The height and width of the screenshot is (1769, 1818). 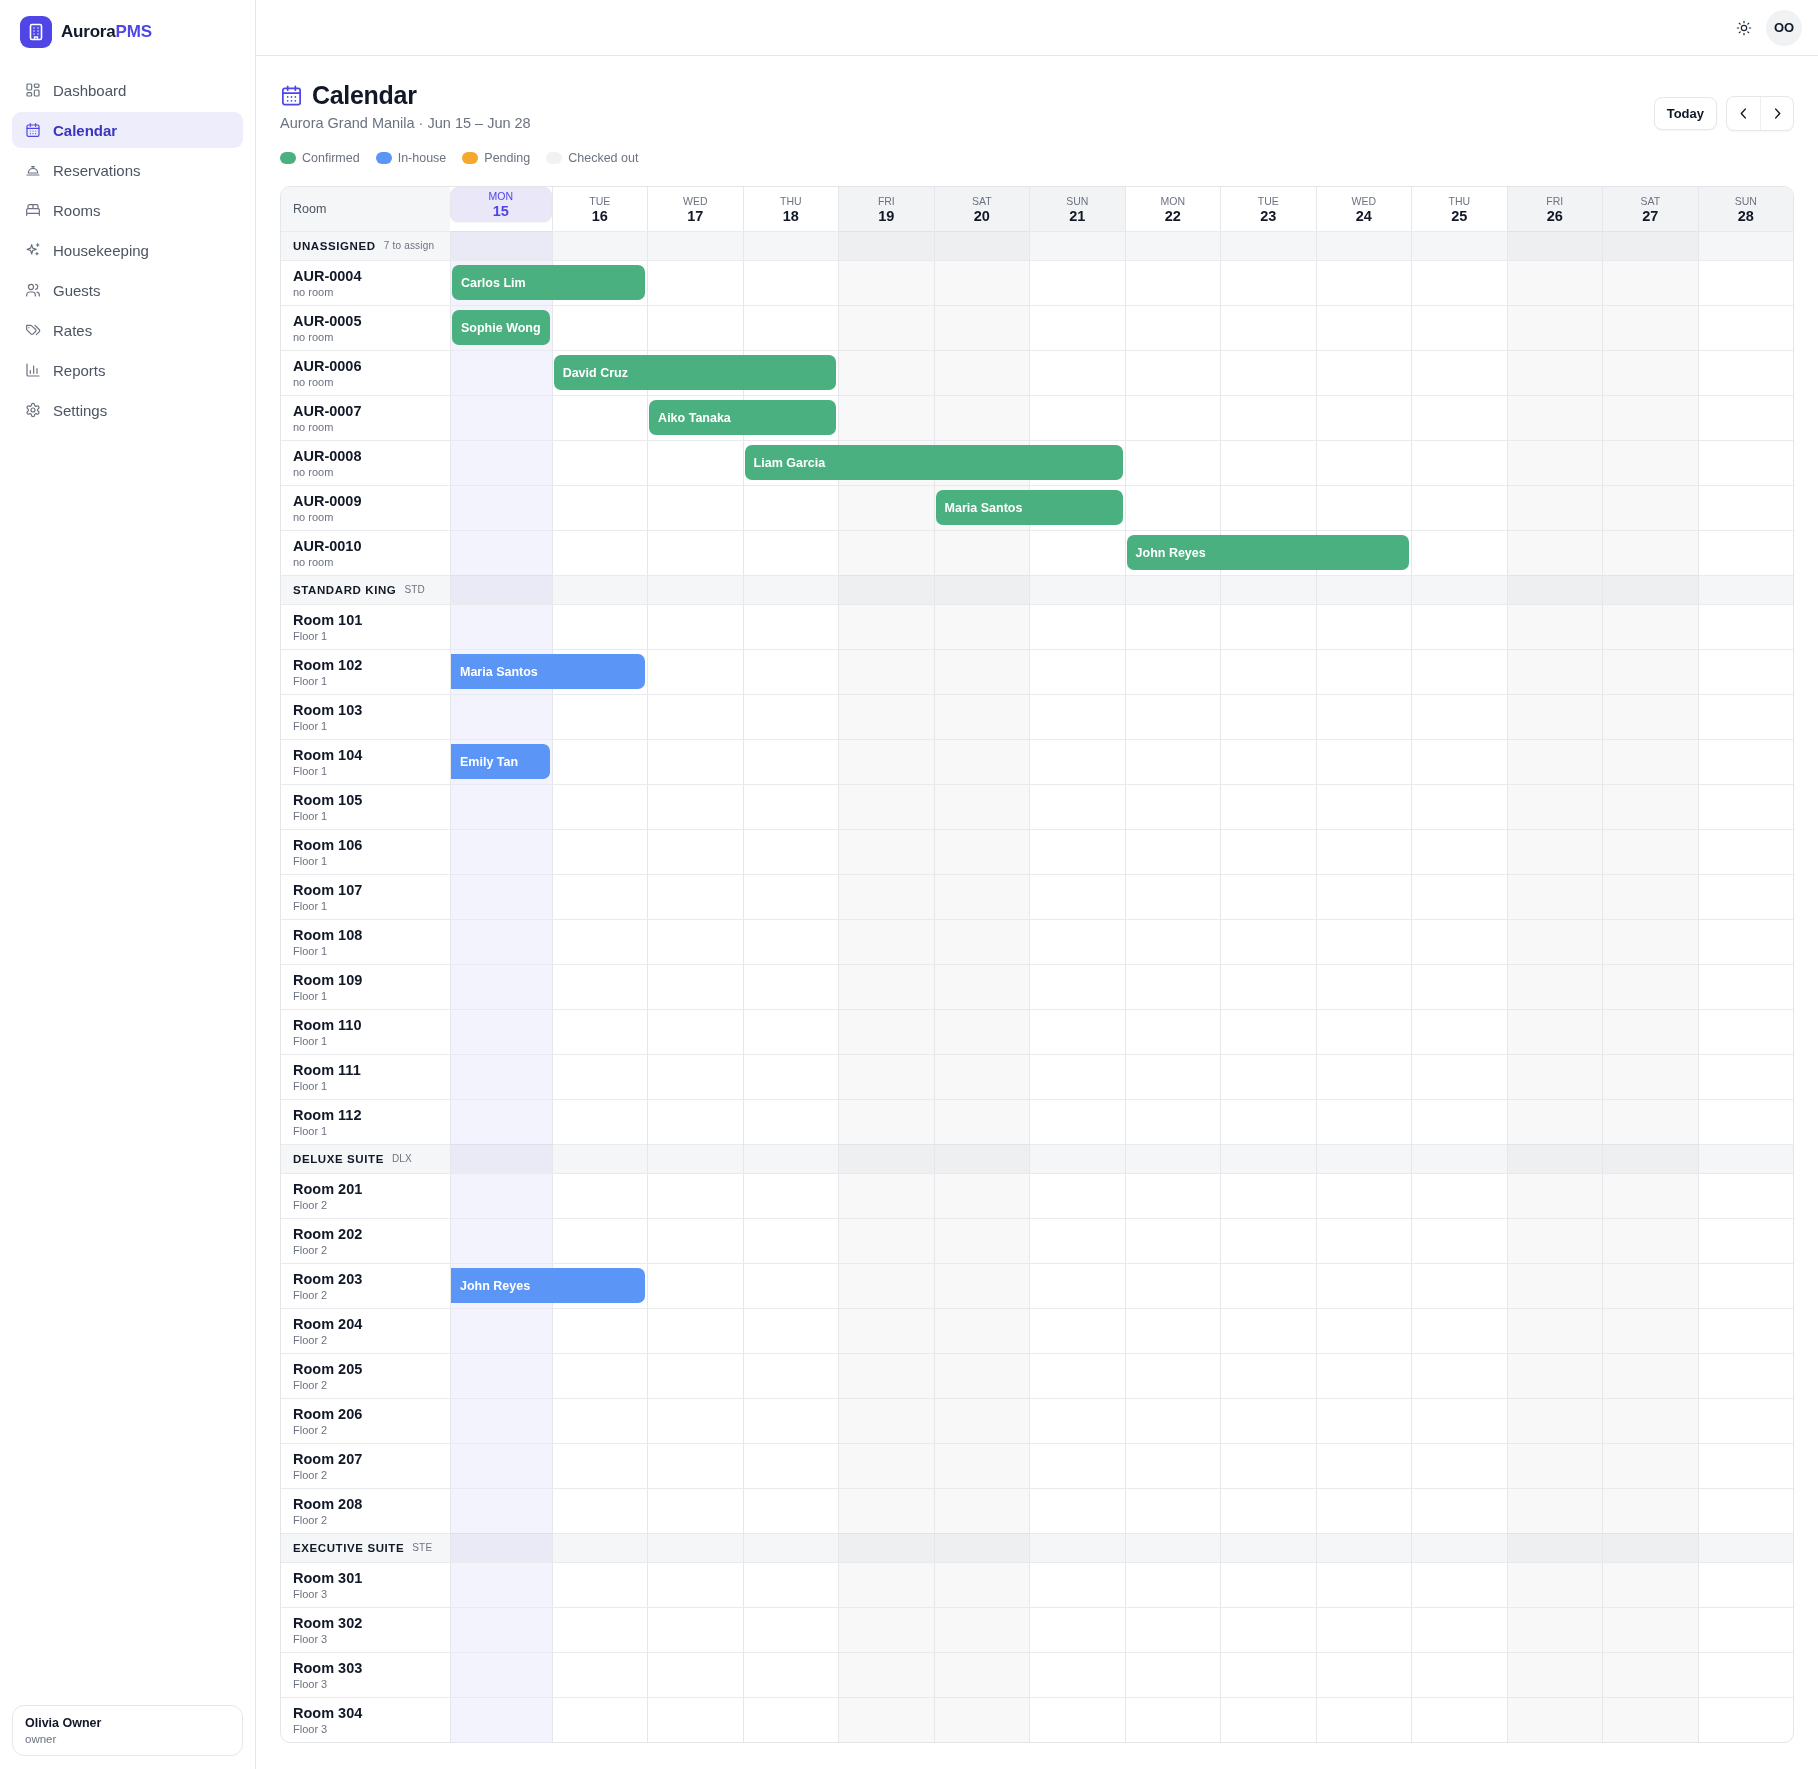 I want to click on room-name: Room 103, so click(x=328, y=710).